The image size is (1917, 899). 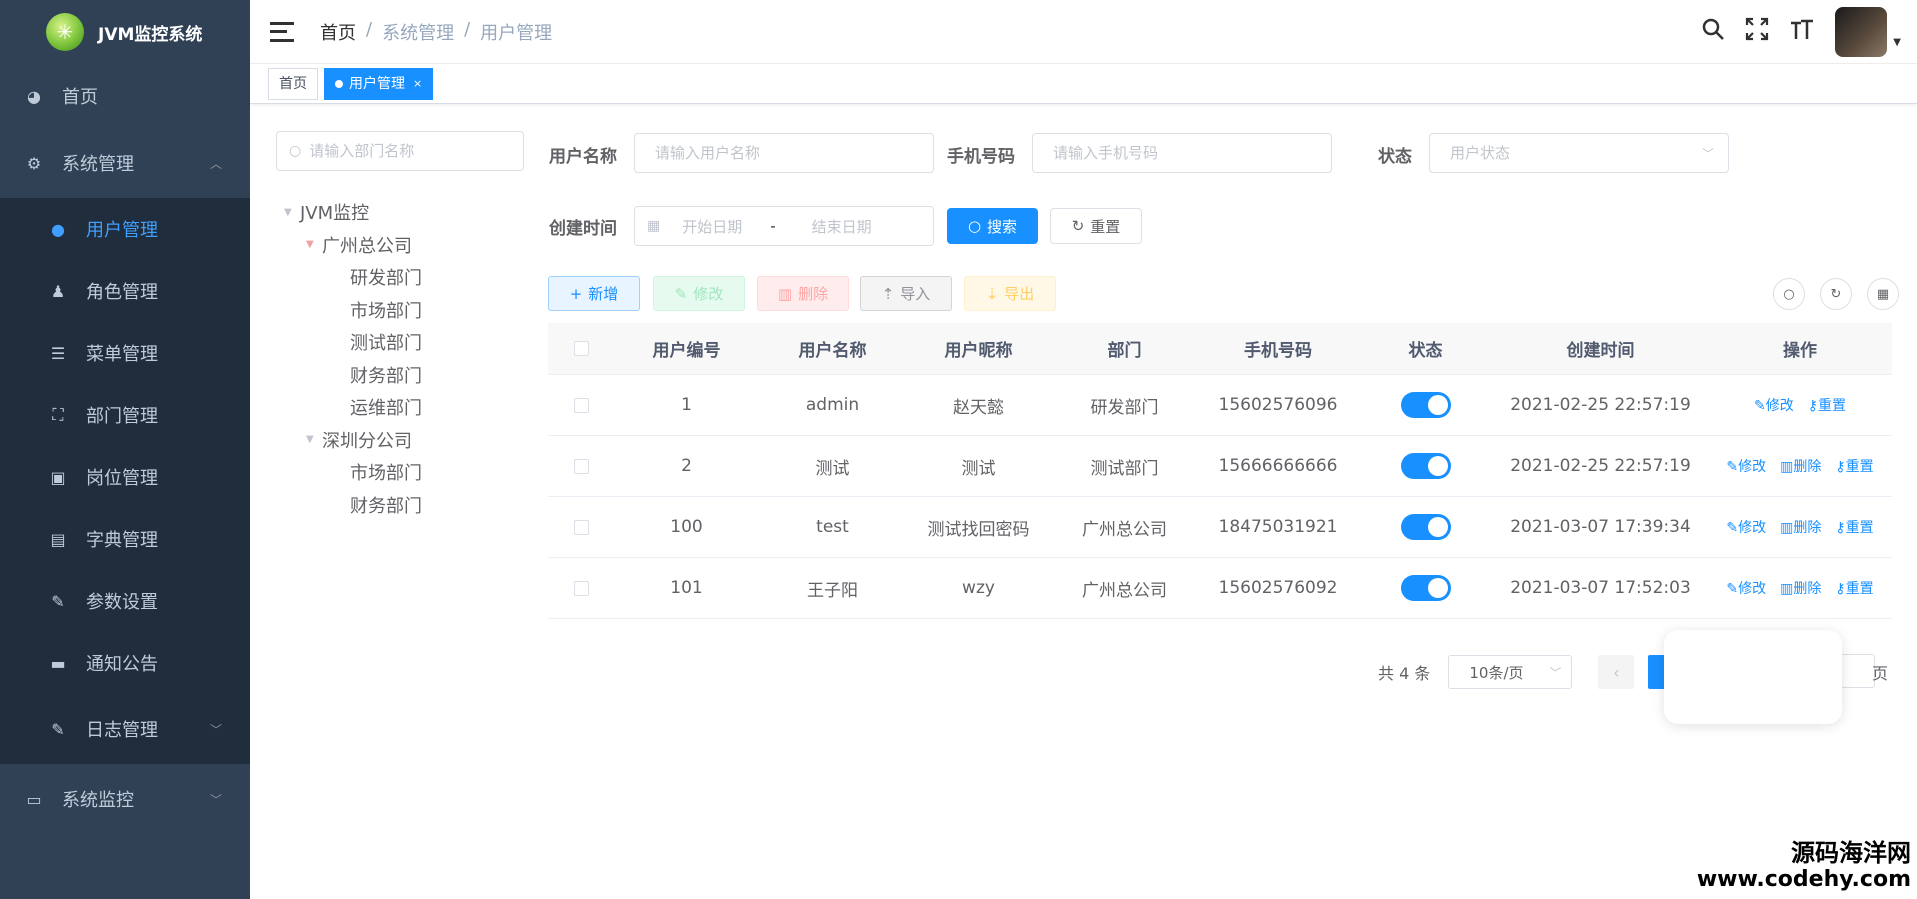 What do you see at coordinates (1802, 32) in the screenshot?
I see `font-size-icon` at bounding box center [1802, 32].